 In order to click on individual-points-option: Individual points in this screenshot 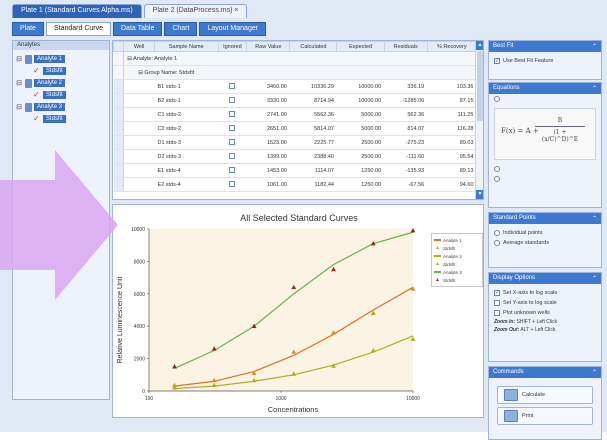, I will do `click(545, 231)`.